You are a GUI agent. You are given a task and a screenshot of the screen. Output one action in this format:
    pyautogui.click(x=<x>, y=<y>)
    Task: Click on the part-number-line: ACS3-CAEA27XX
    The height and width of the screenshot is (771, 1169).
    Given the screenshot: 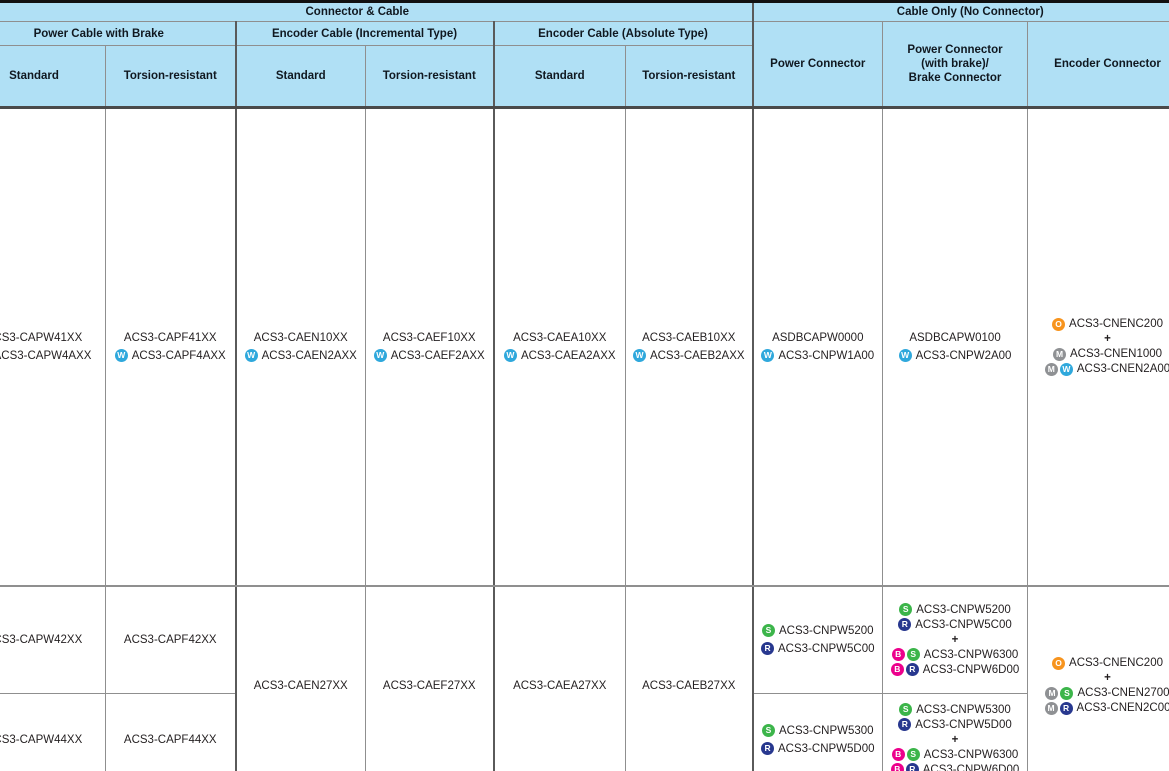 What is the action you would take?
    pyautogui.click(x=560, y=686)
    